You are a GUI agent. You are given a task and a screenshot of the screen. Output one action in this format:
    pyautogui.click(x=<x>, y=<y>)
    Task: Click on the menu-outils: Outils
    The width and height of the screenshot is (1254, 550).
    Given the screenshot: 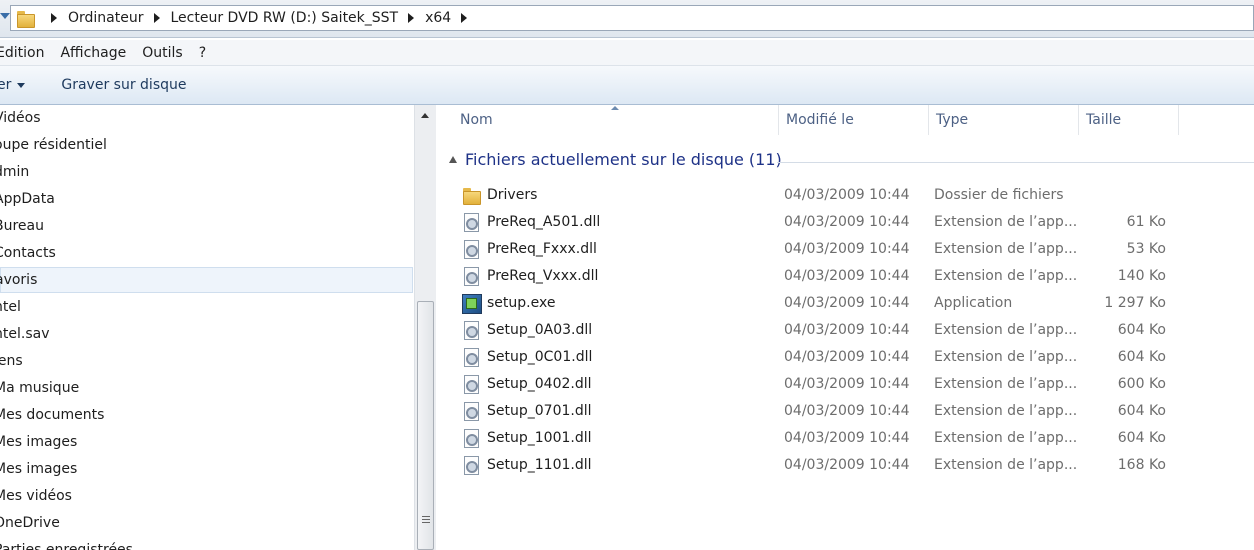 What is the action you would take?
    pyautogui.click(x=162, y=53)
    